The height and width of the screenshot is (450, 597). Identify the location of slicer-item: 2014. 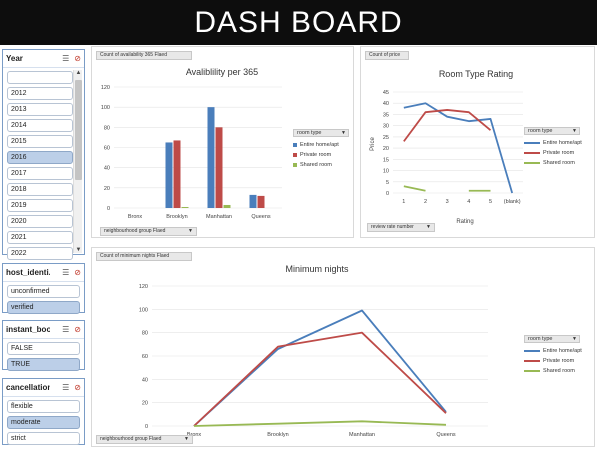
(40, 125).